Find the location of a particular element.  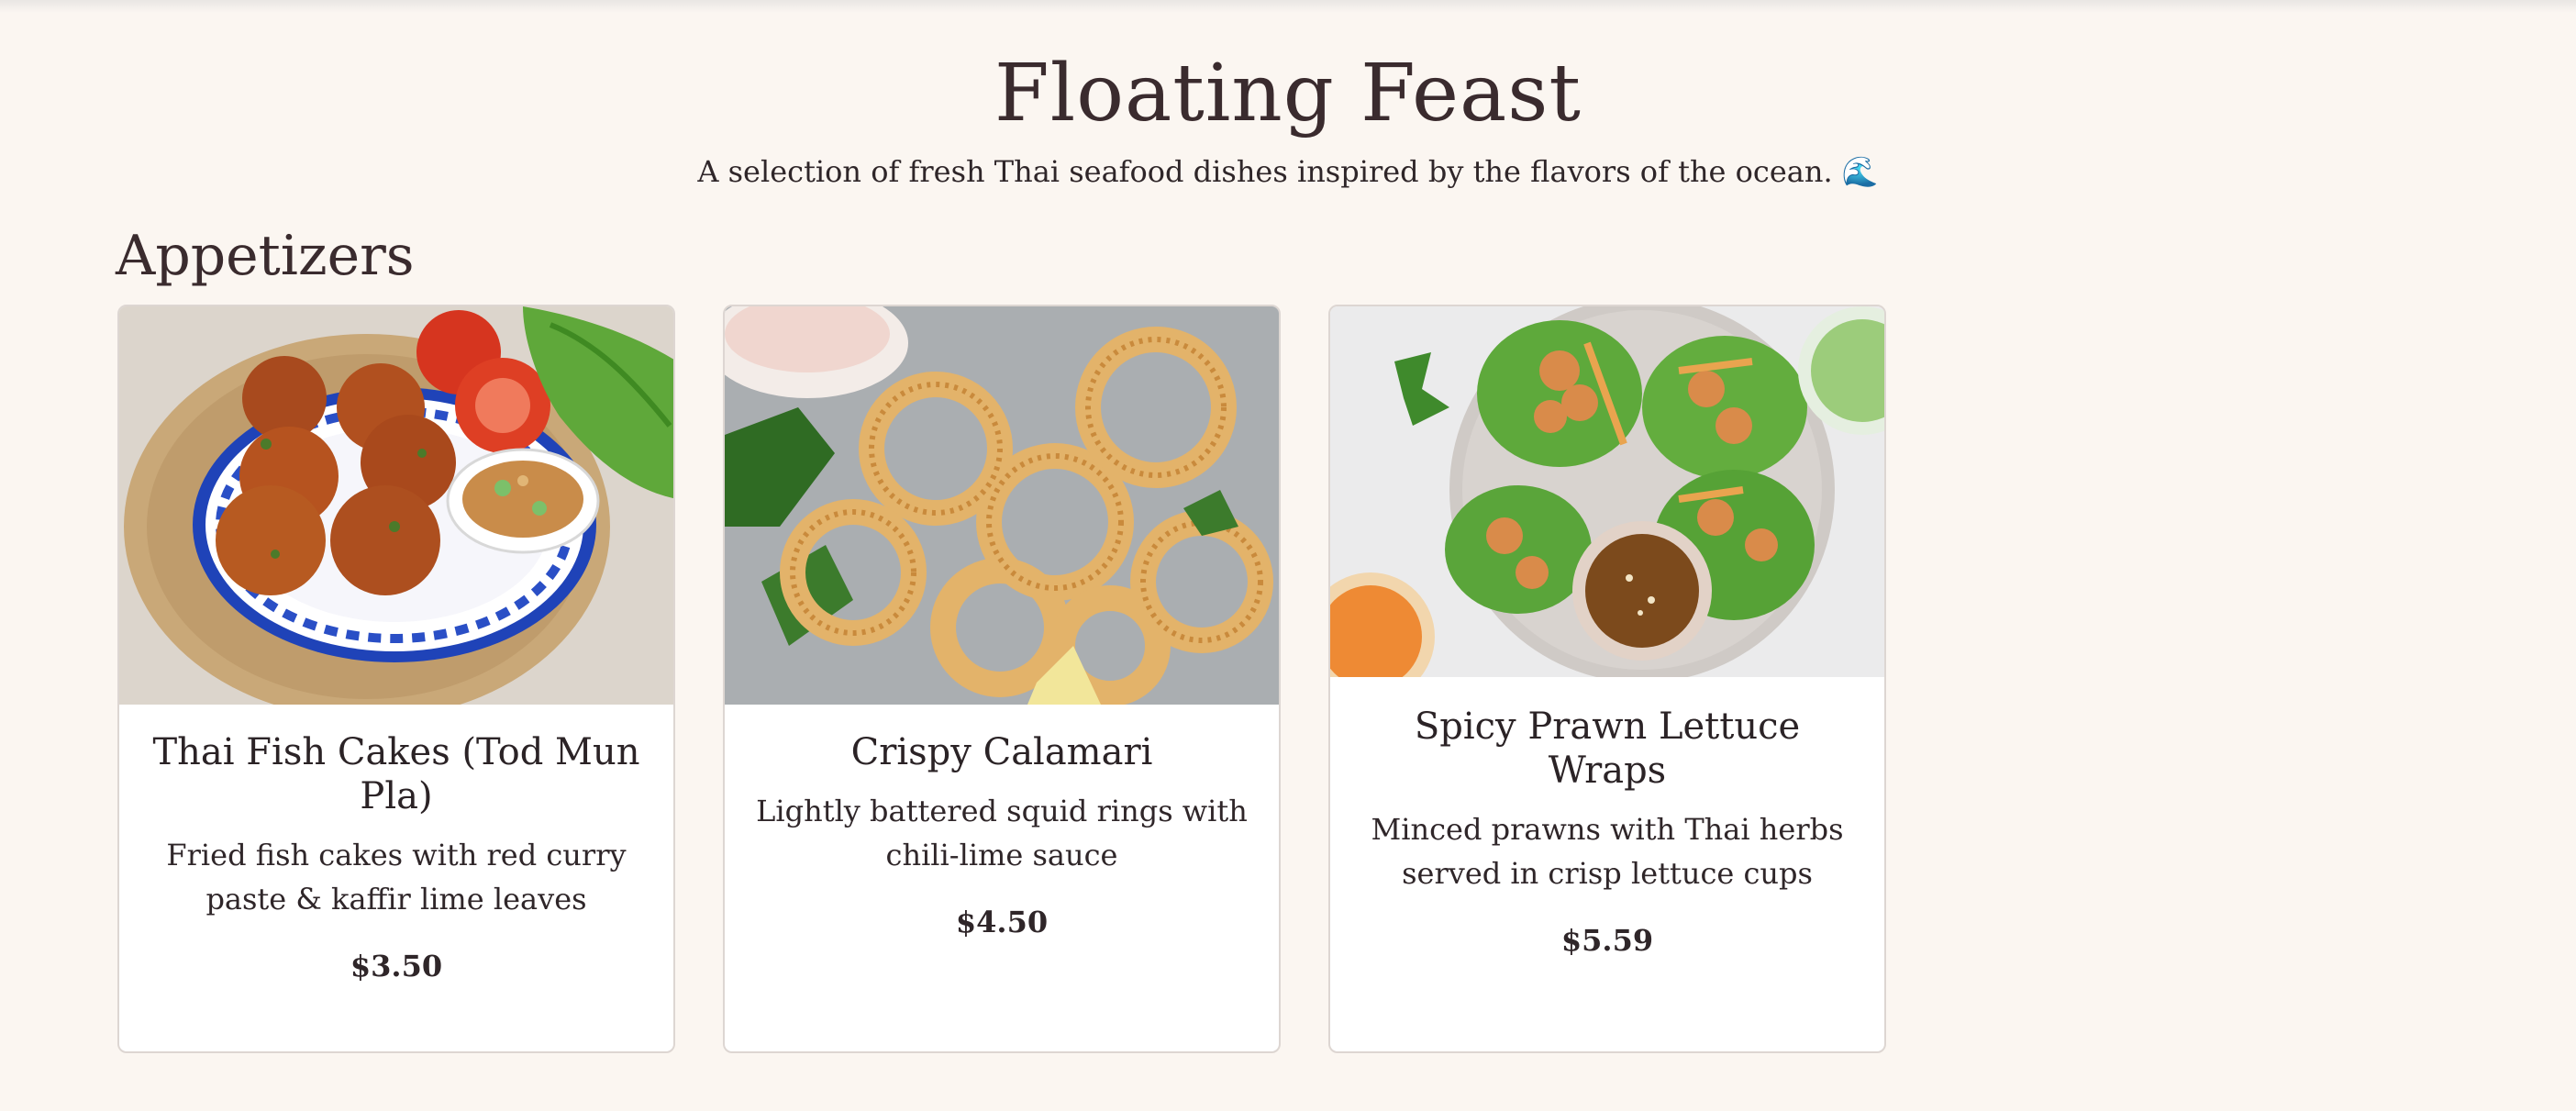

calamari-photo is located at coordinates (1002, 505).